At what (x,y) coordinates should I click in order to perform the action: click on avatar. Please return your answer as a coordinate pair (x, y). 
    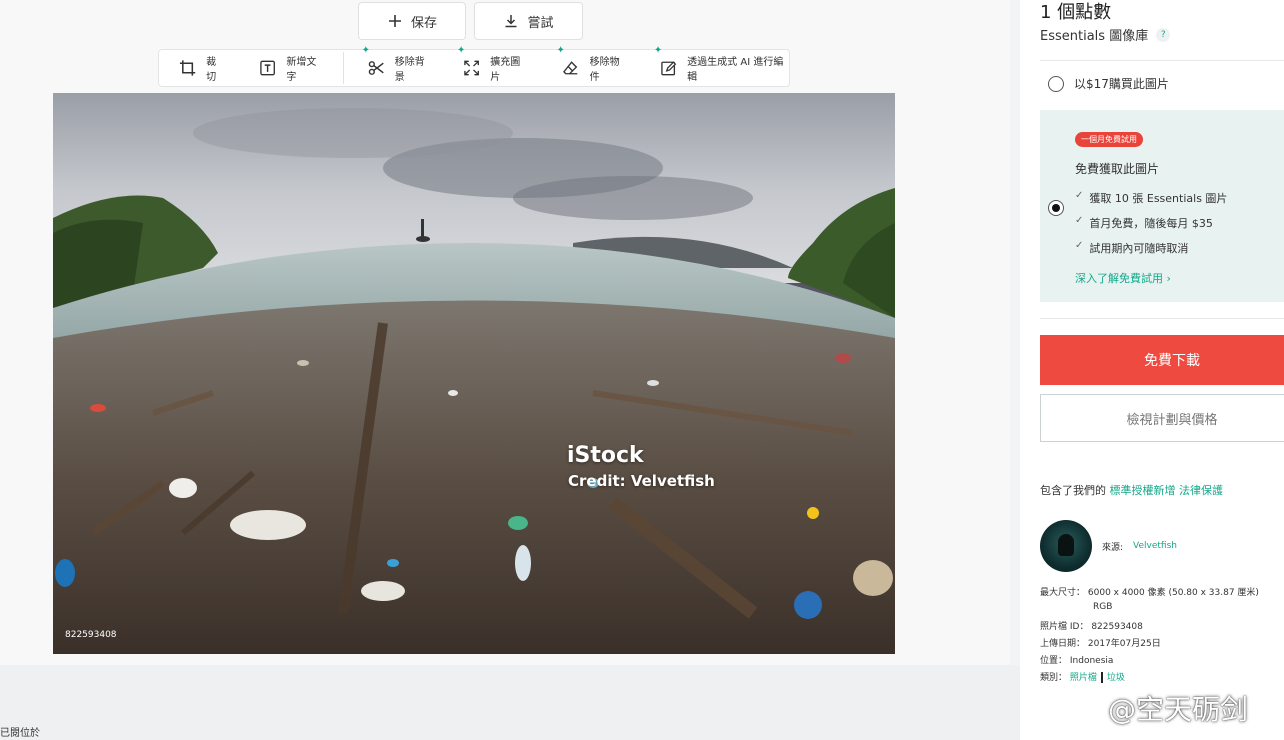
    Looking at the image, I should click on (1066, 546).